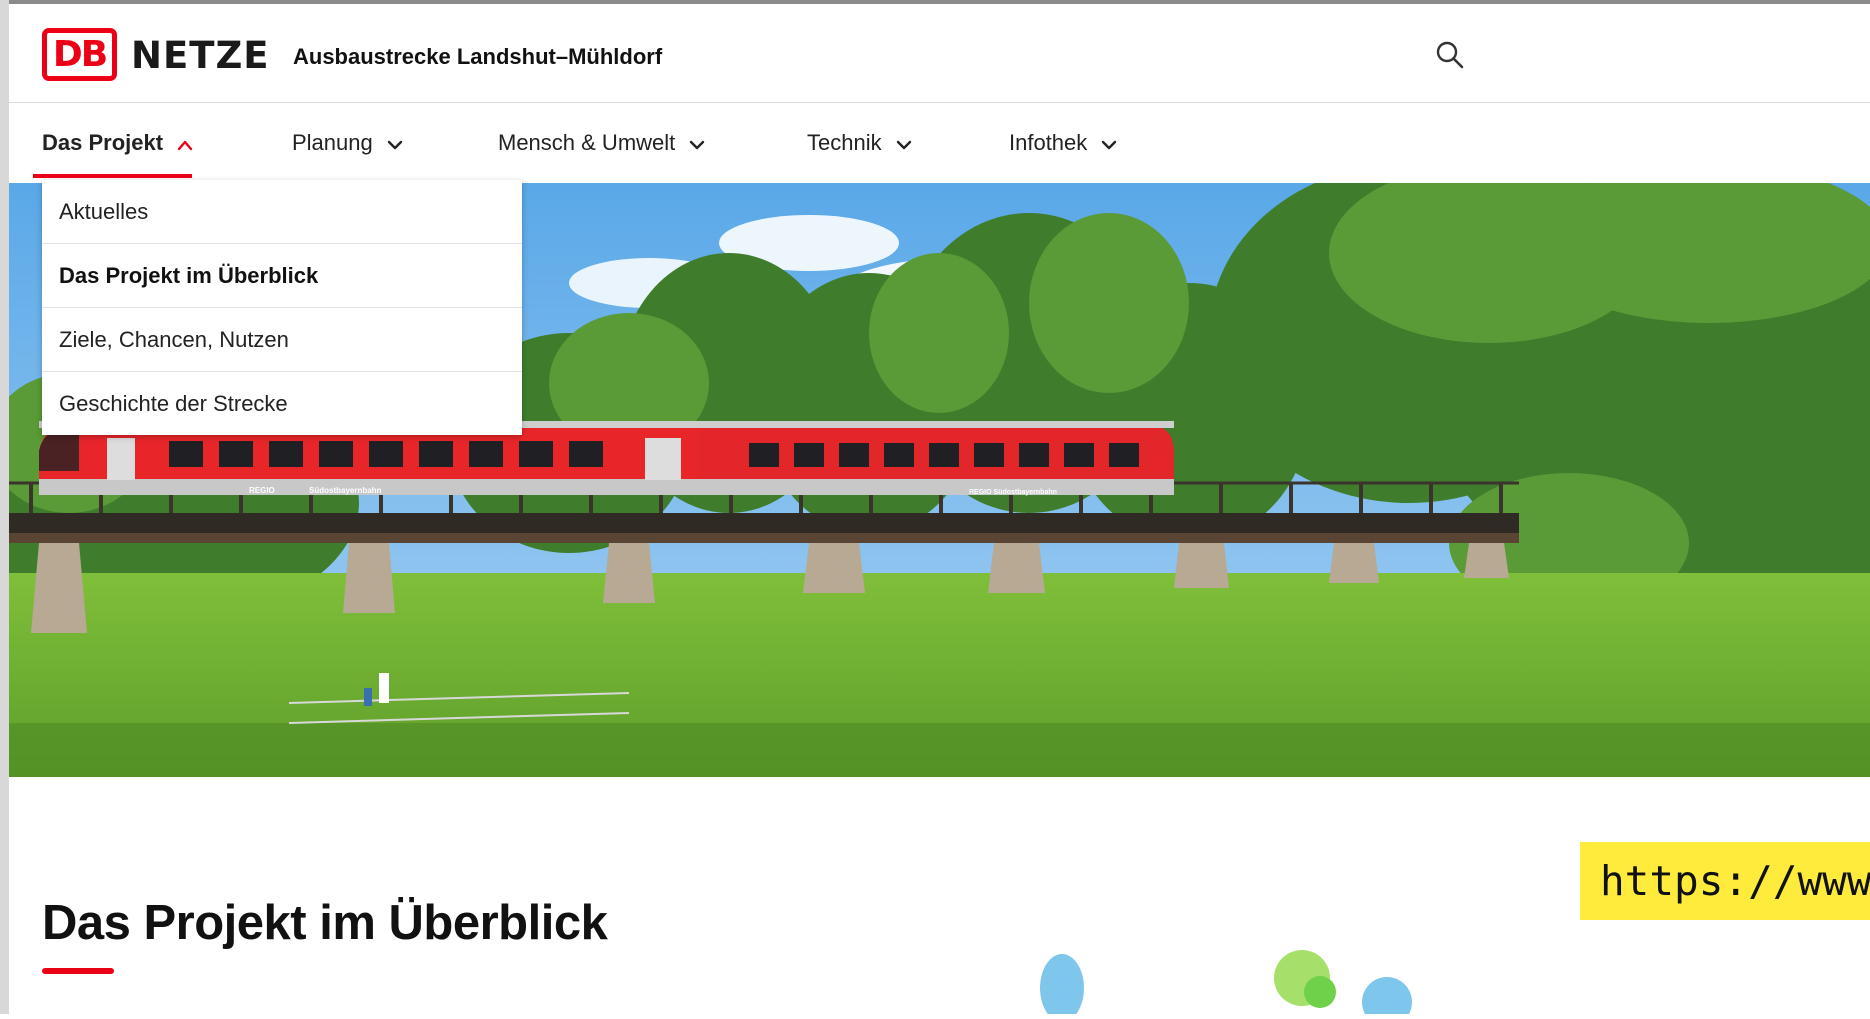  What do you see at coordinates (332, 142) in the screenshot?
I see `nav-item-label: Planung` at bounding box center [332, 142].